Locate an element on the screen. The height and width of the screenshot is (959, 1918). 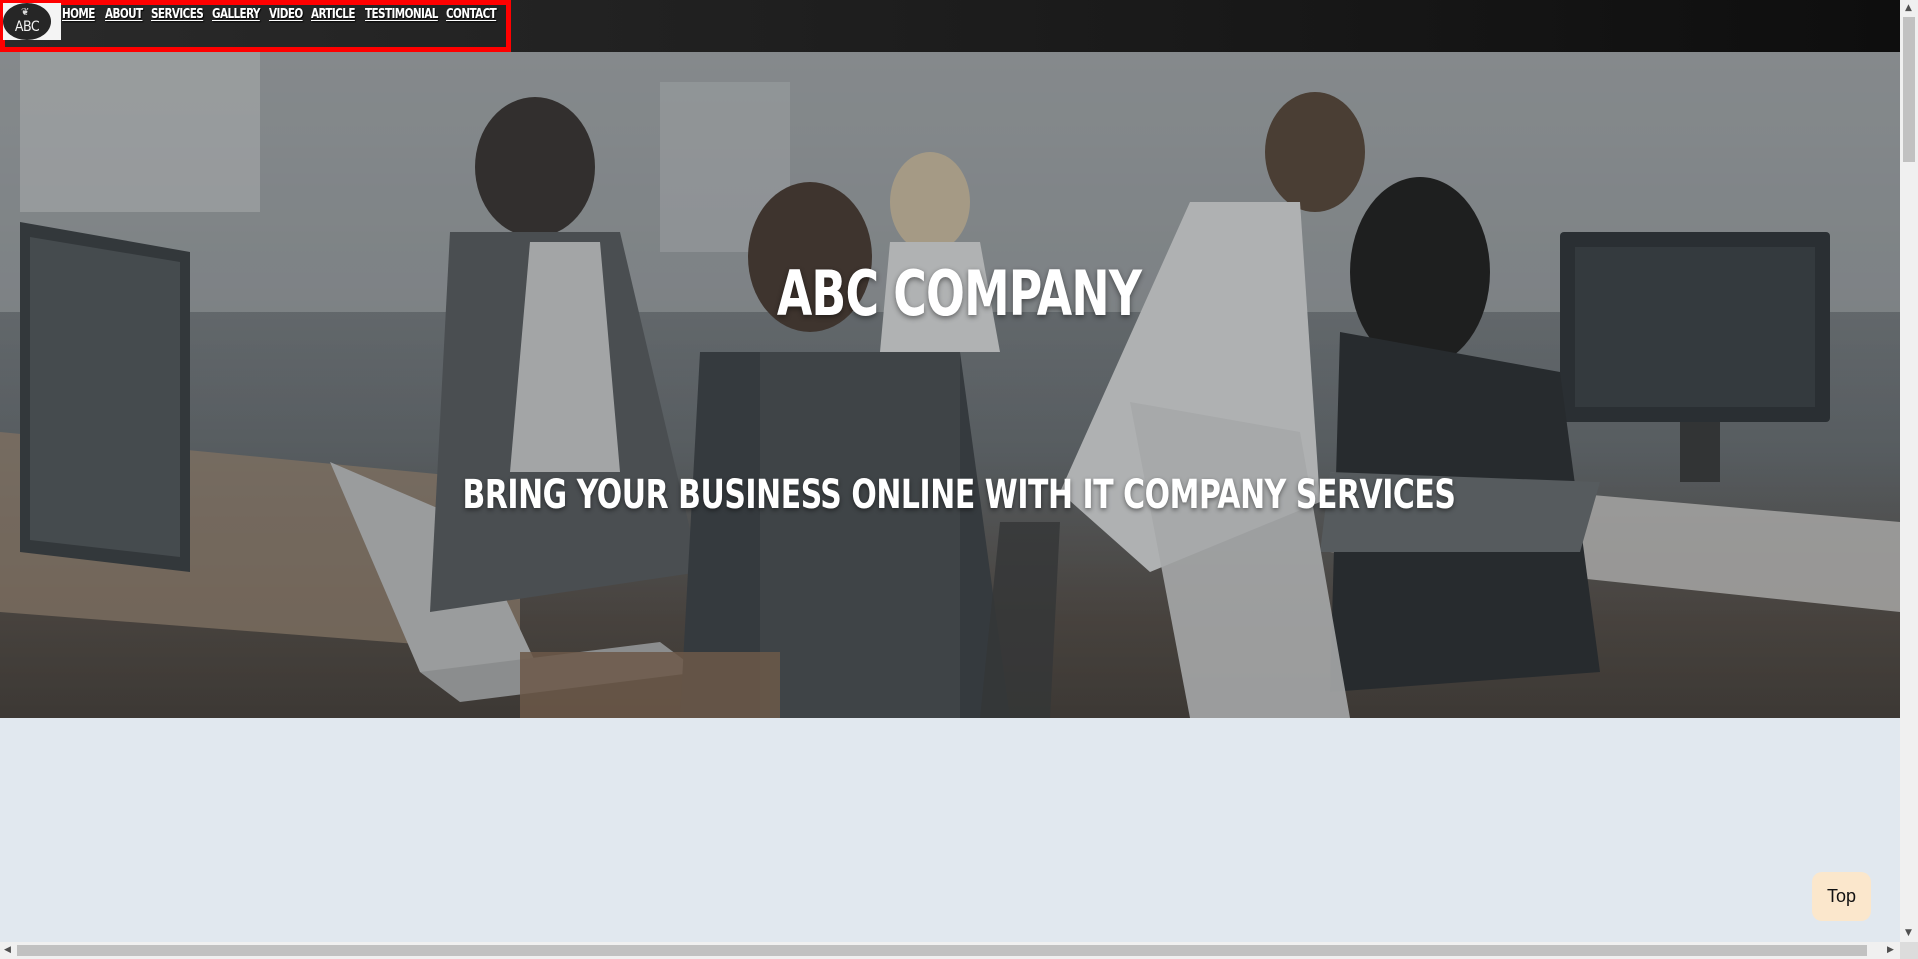
hero-title: ABC COMPANY is located at coordinates (959, 293).